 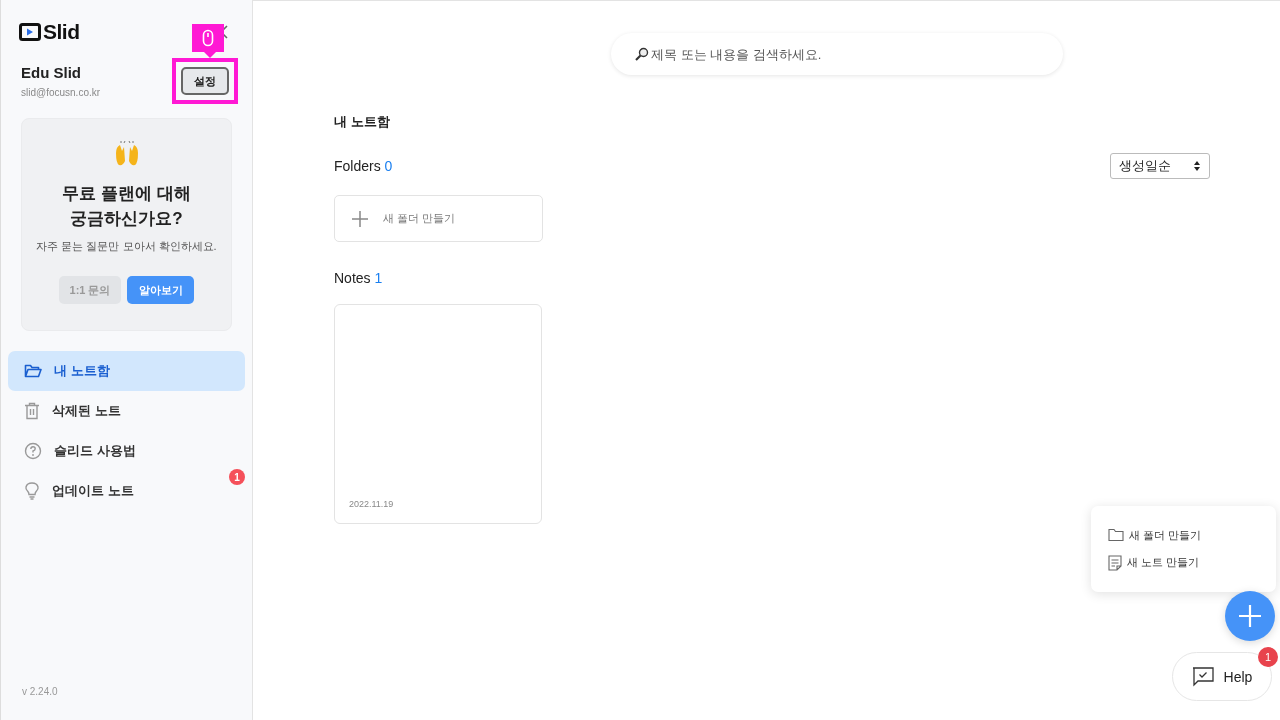 What do you see at coordinates (126, 371) in the screenshot?
I see `sidebar-item: 내 노트함` at bounding box center [126, 371].